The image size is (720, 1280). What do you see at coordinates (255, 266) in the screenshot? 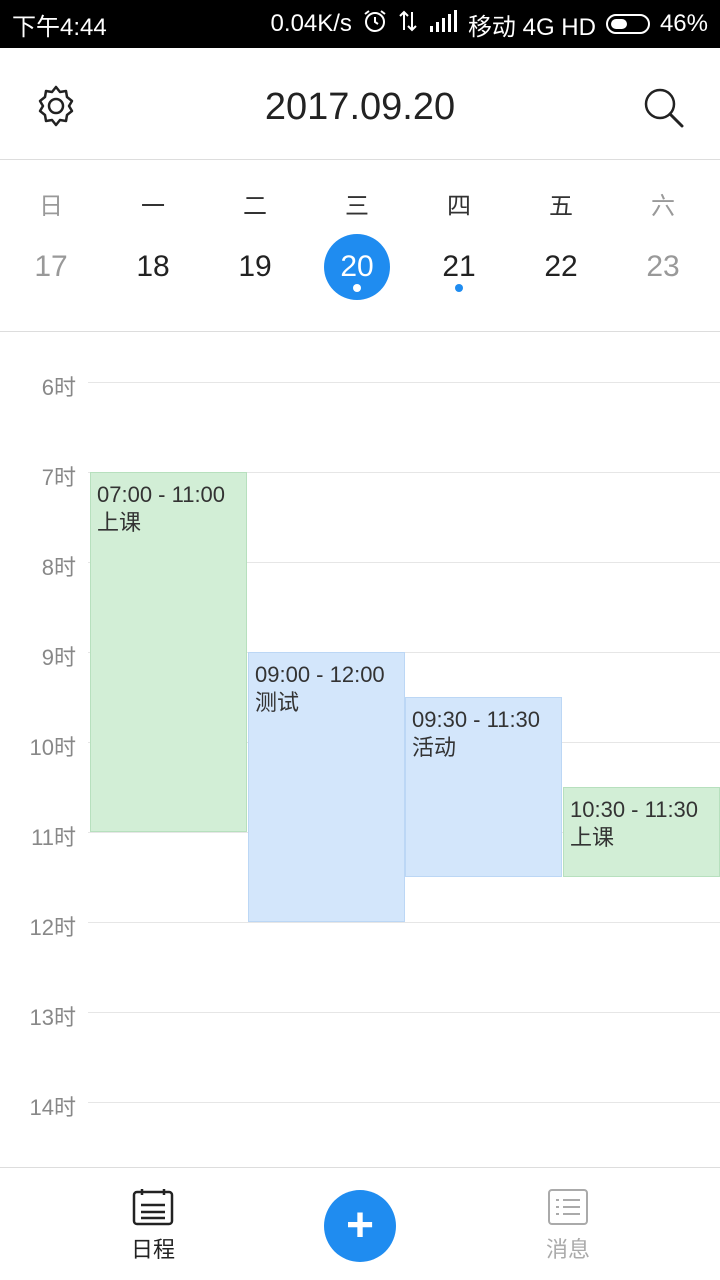
I see `day-number: 19` at bounding box center [255, 266].